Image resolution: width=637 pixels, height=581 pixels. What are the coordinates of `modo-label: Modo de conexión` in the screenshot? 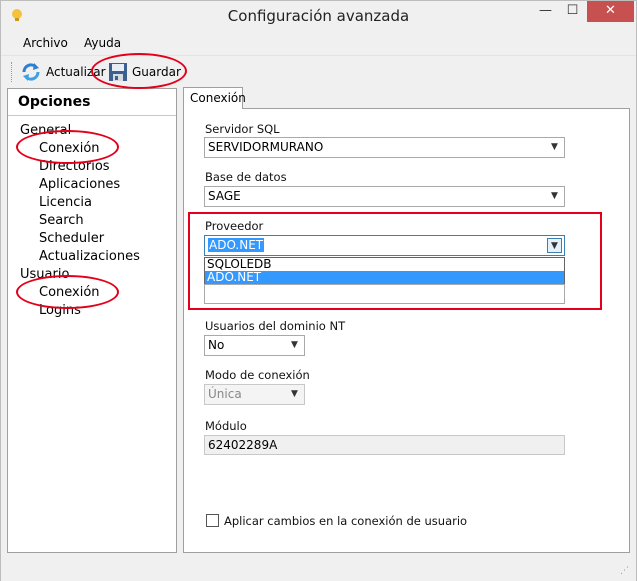 It's located at (257, 375).